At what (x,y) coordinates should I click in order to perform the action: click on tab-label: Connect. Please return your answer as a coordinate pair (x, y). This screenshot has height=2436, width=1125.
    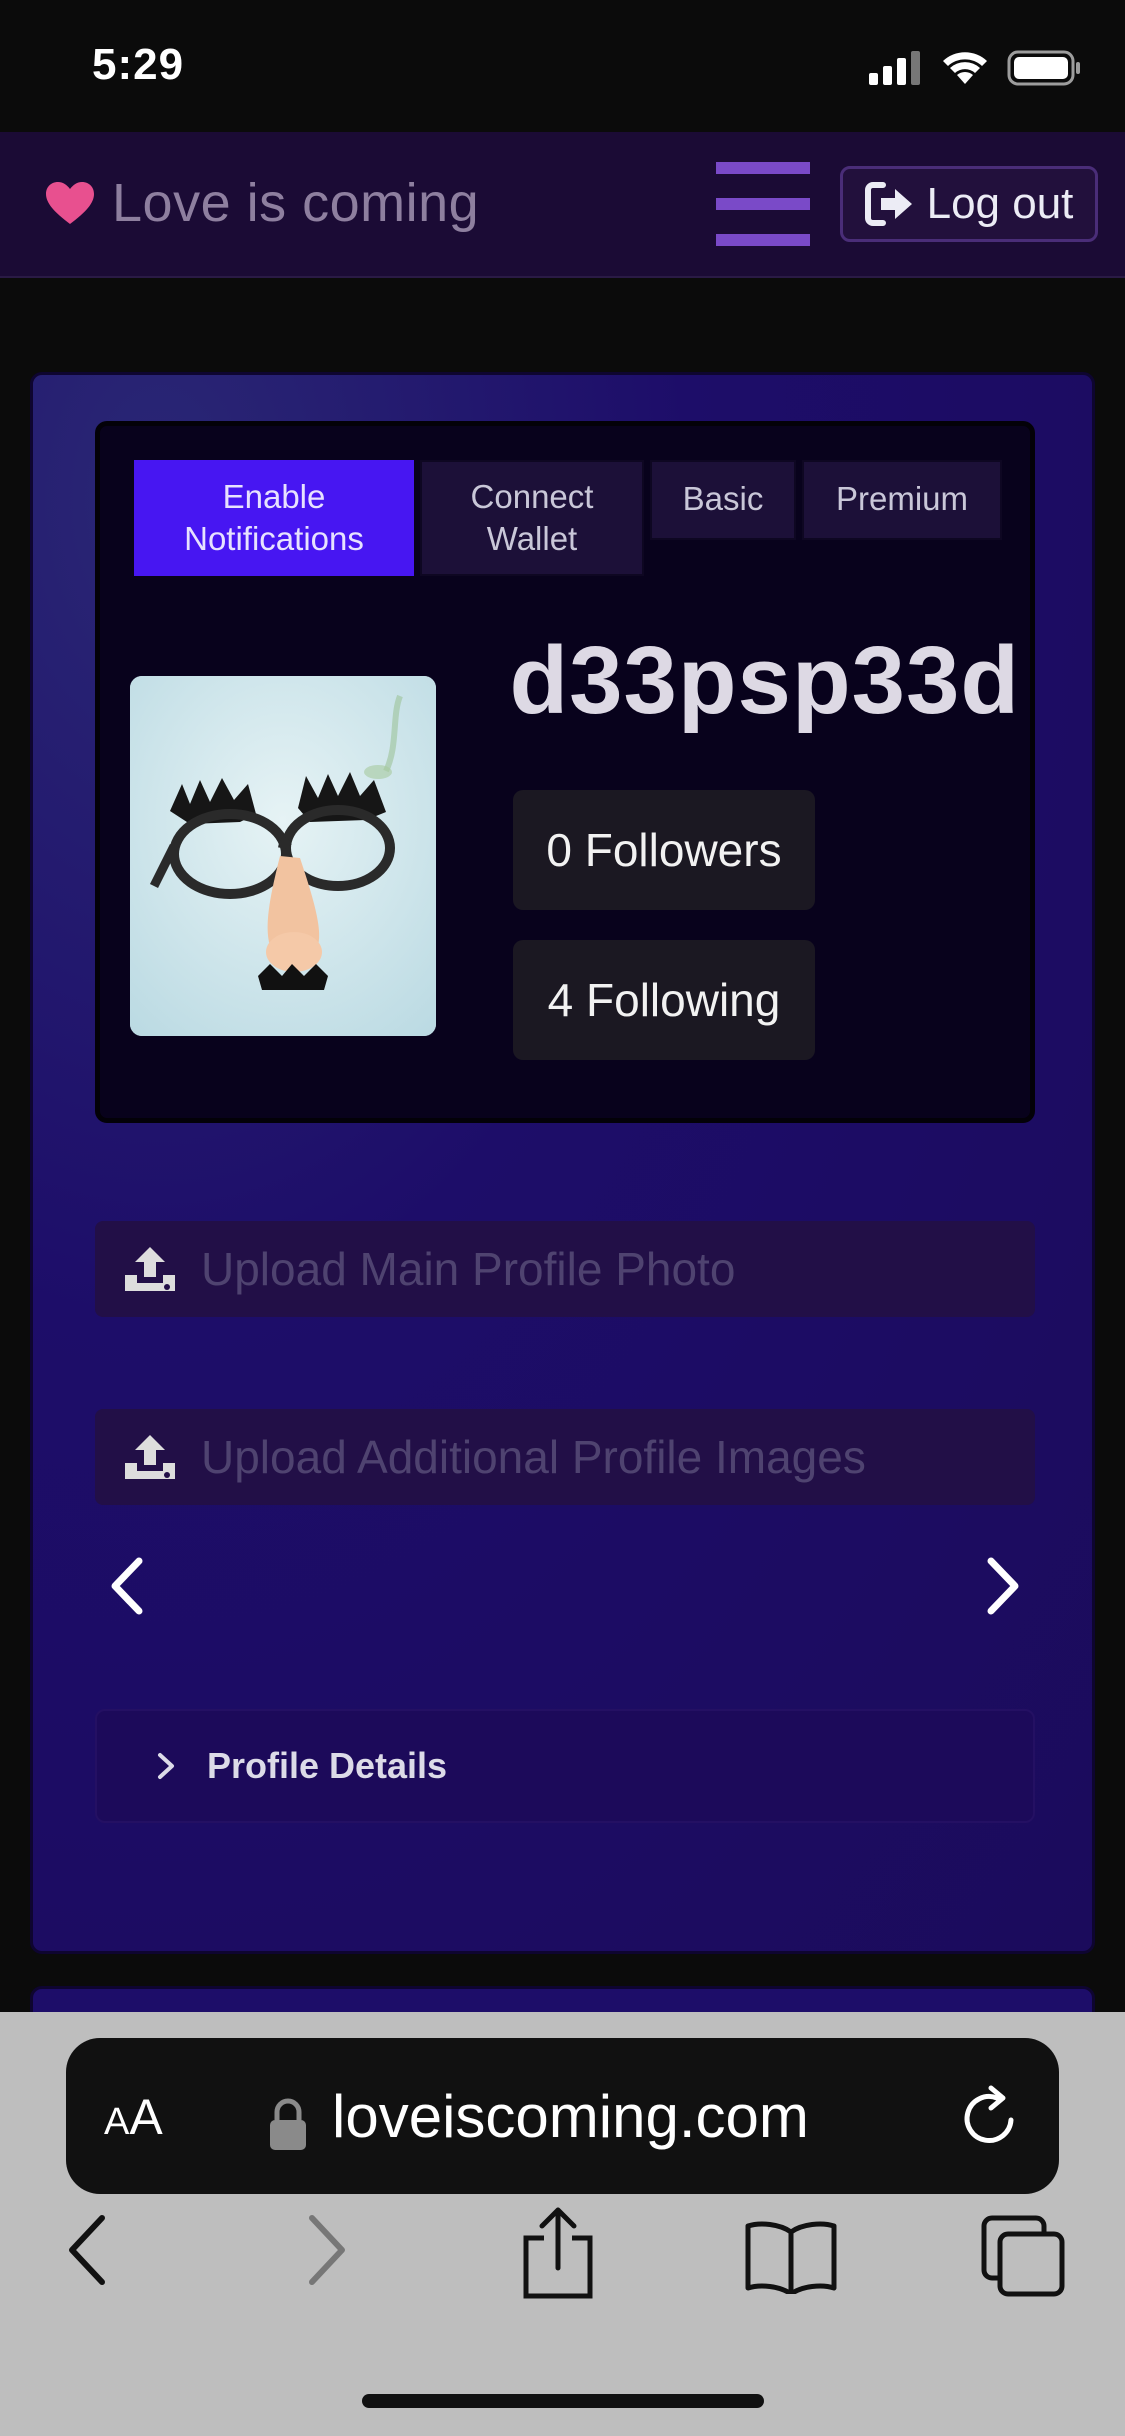
    Looking at the image, I should click on (532, 496).